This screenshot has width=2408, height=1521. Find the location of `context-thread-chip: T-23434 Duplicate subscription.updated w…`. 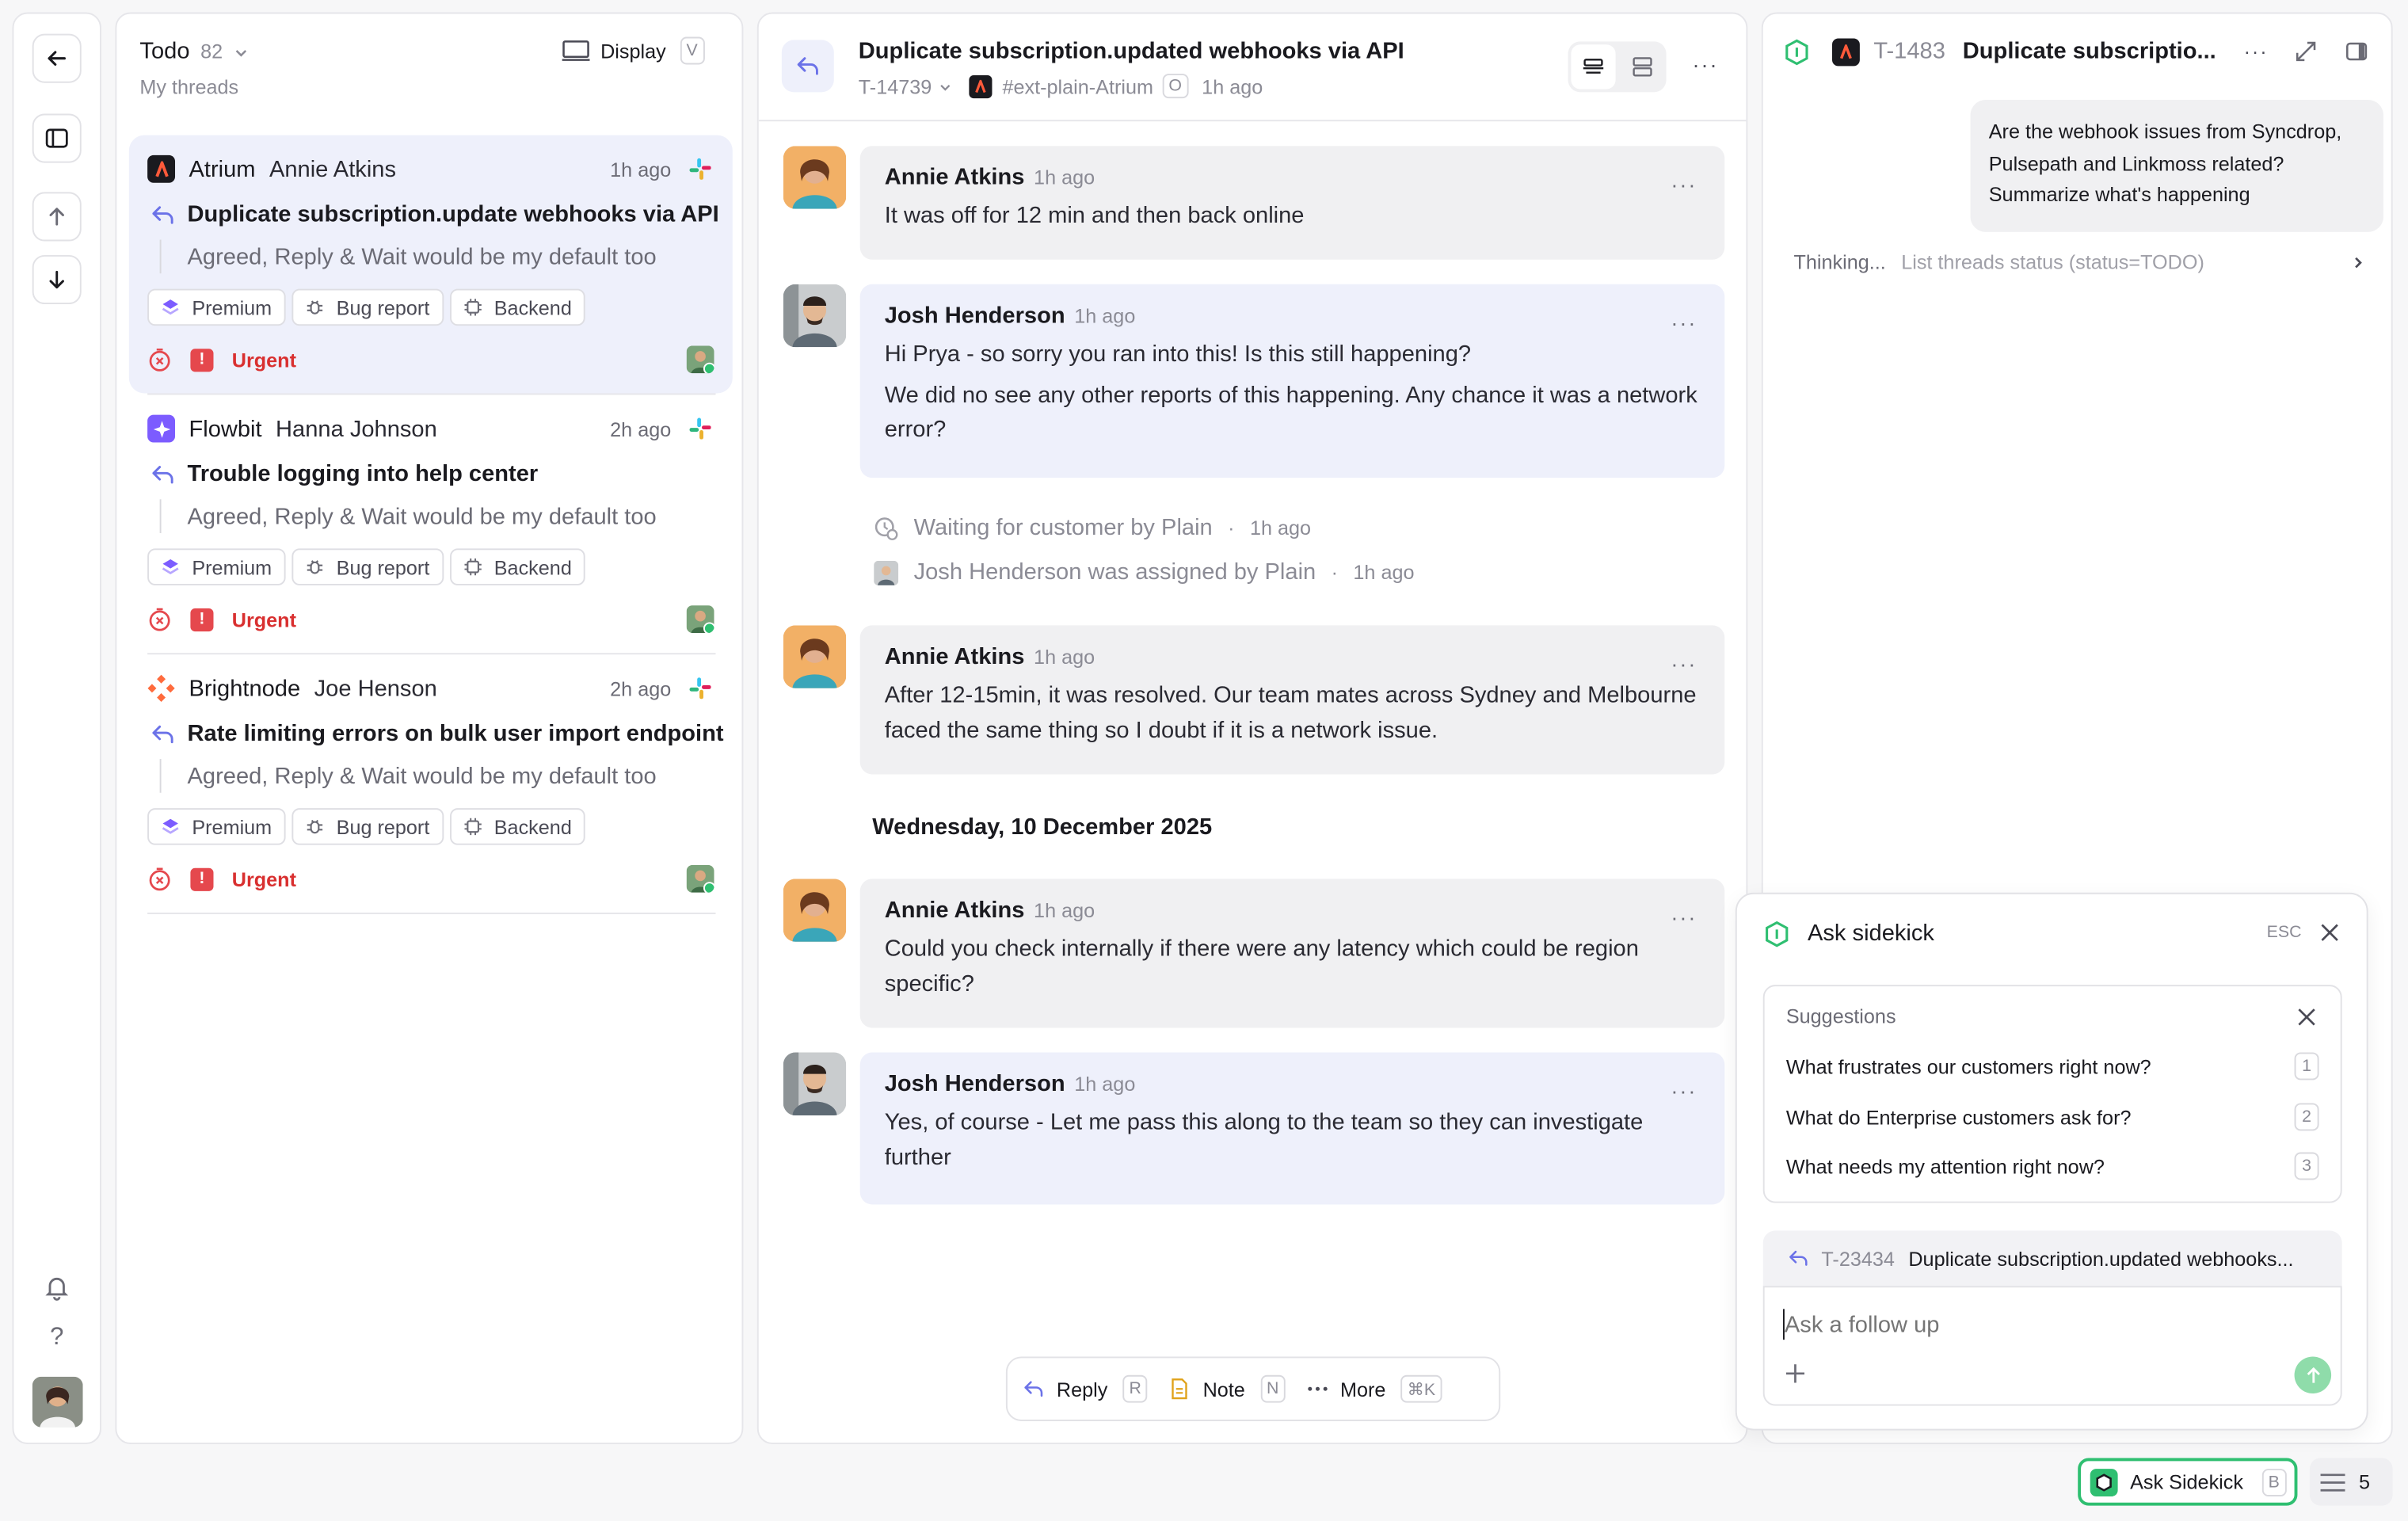

context-thread-chip: T-23434 Duplicate subscription.updated w… is located at coordinates (2052, 1258).